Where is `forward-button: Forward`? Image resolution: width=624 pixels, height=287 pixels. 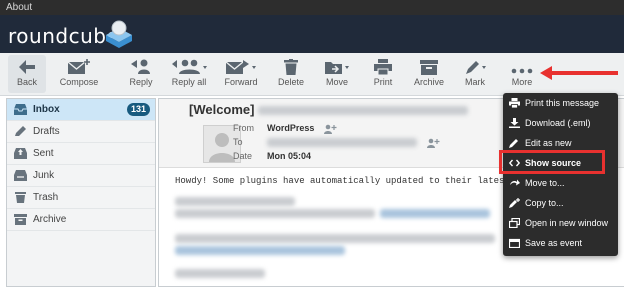
forward-button: Forward is located at coordinates (241, 71).